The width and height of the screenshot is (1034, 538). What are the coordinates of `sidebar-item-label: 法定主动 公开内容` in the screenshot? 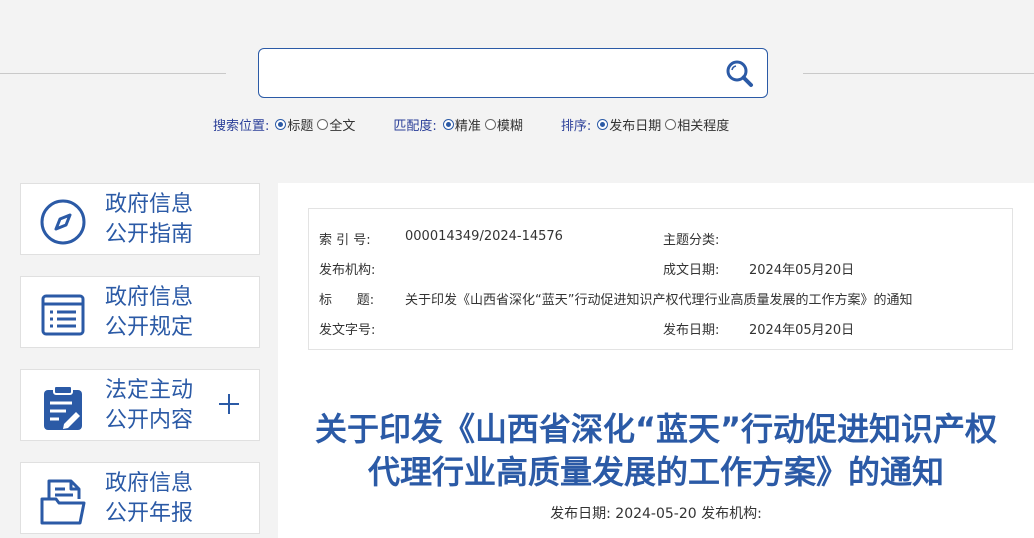 It's located at (160, 406).